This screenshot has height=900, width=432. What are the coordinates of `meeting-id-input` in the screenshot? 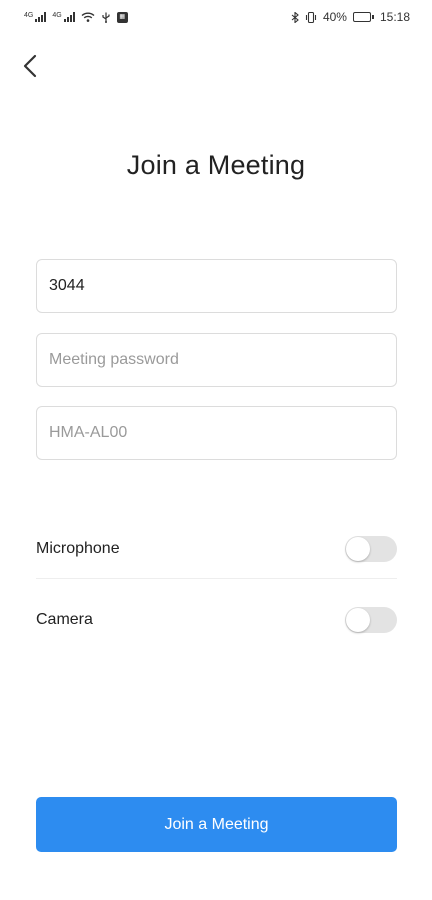 It's located at (216, 286).